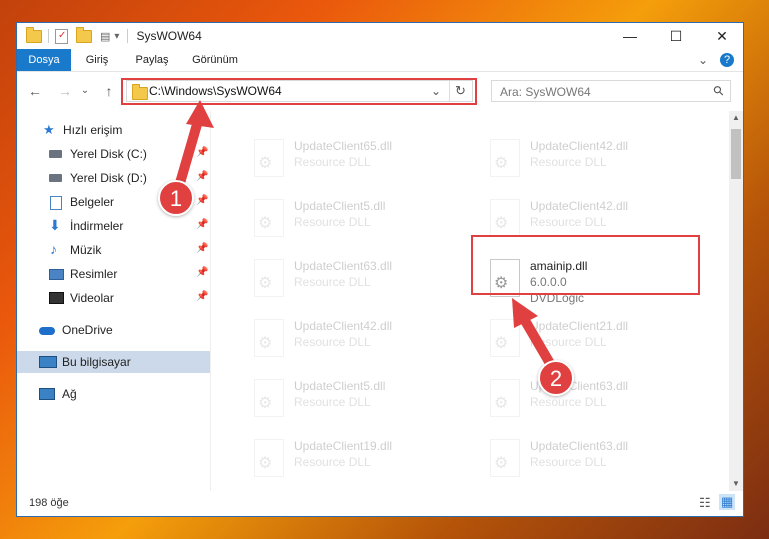 The image size is (769, 539). Describe the element at coordinates (176, 198) in the screenshot. I see `step-1-badge: 1` at that location.